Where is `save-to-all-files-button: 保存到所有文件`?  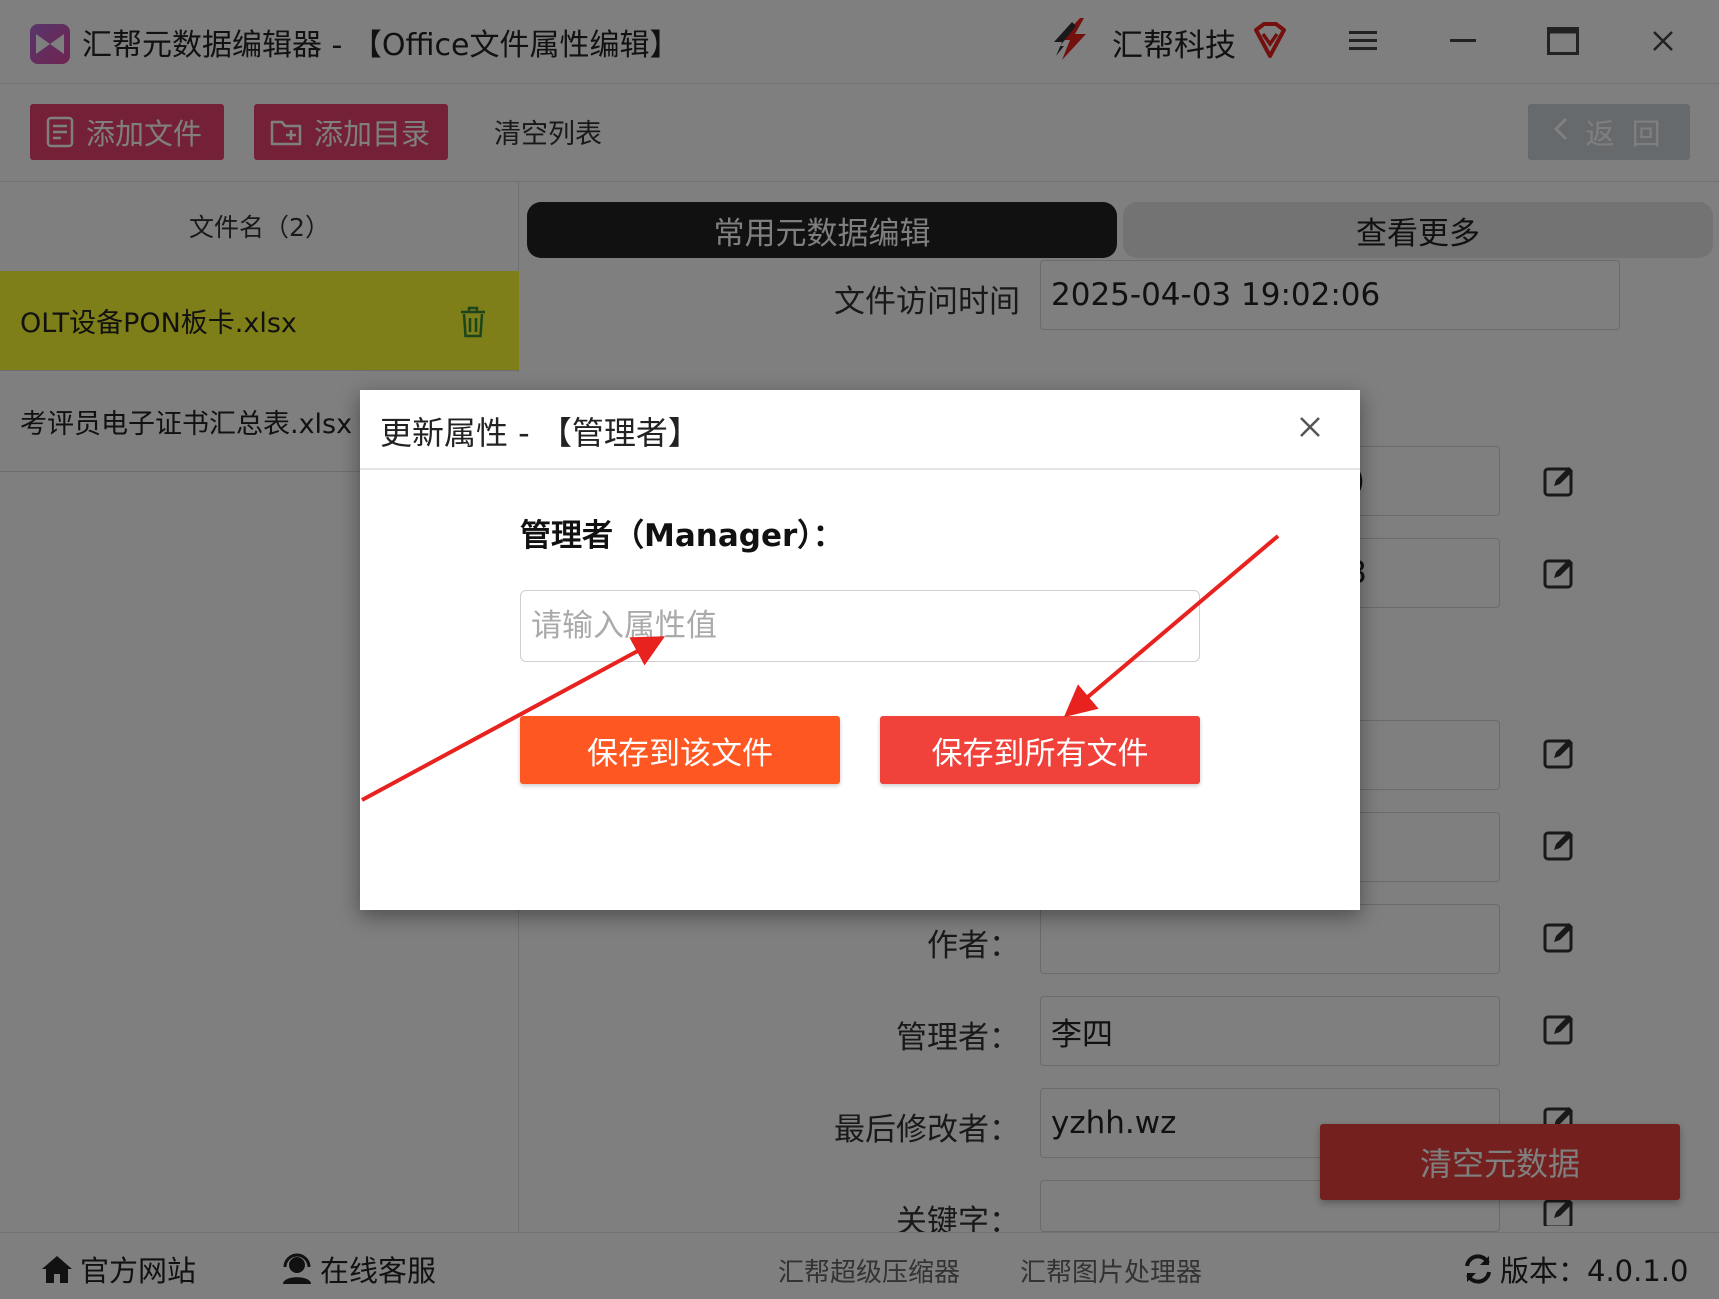 save-to-all-files-button: 保存到所有文件 is located at coordinates (1040, 750).